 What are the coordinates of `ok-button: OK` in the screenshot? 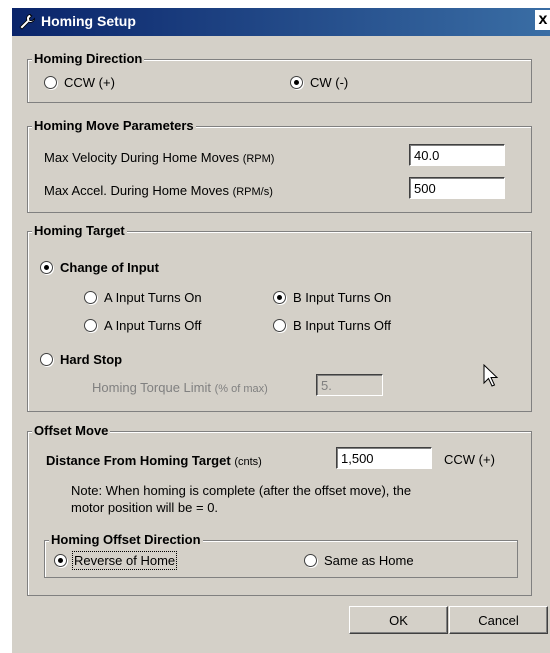 It's located at (398, 620).